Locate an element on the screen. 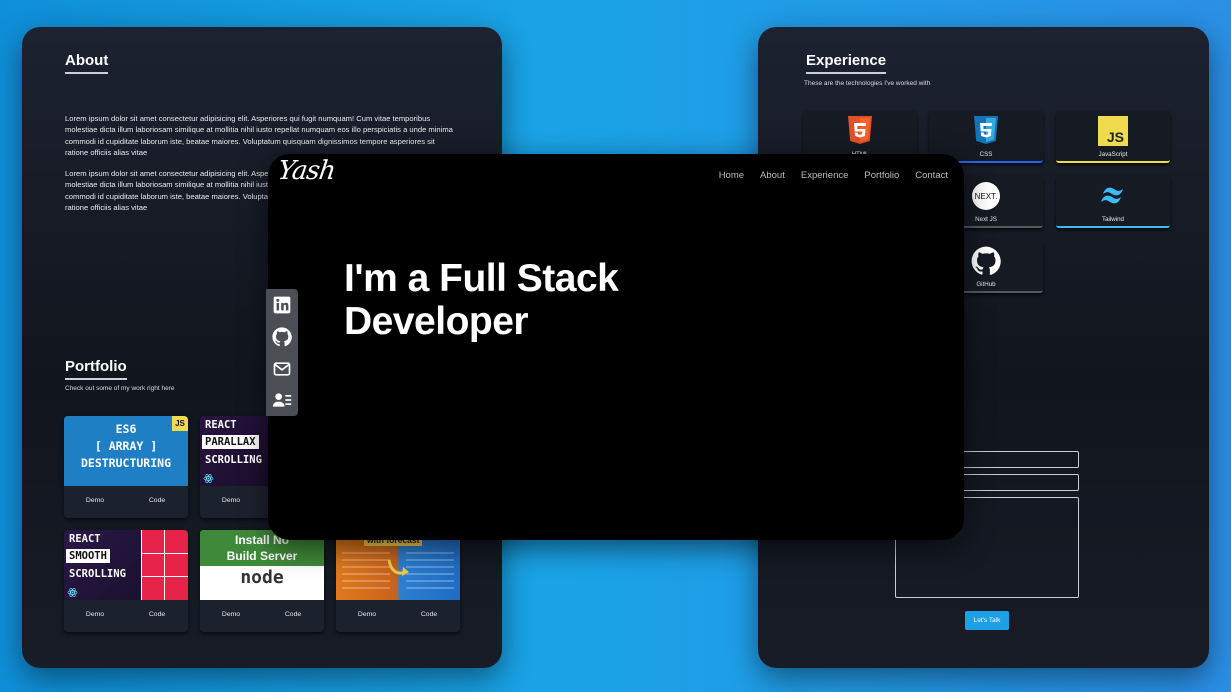 This screenshot has width=1231, height=692. site-logo: Yash is located at coordinates (306, 171).